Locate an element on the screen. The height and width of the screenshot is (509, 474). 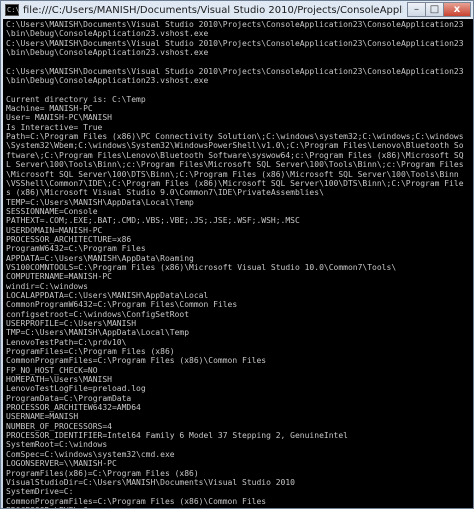
console-line: SystemDrive=C: is located at coordinates (40, 492).